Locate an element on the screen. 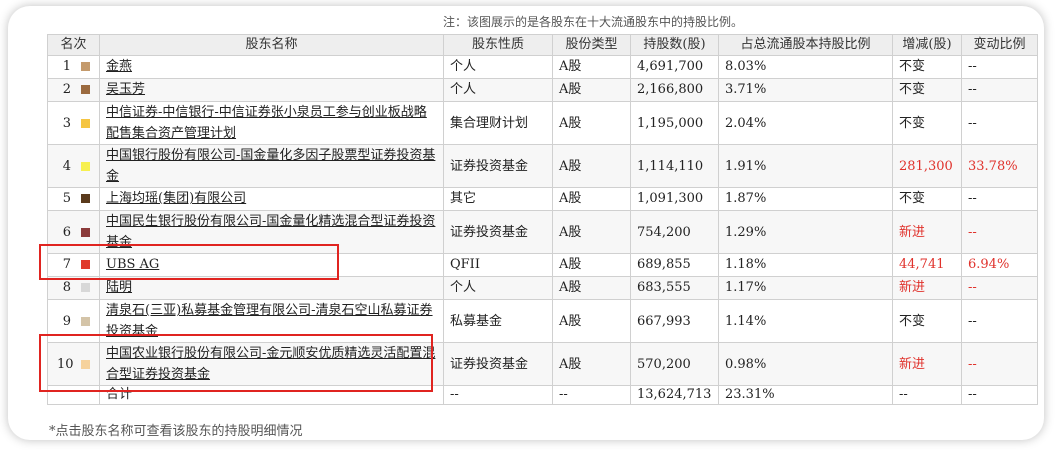 The width and height of the screenshot is (1056, 450). rank-cell: 3 is located at coordinates (73, 123).